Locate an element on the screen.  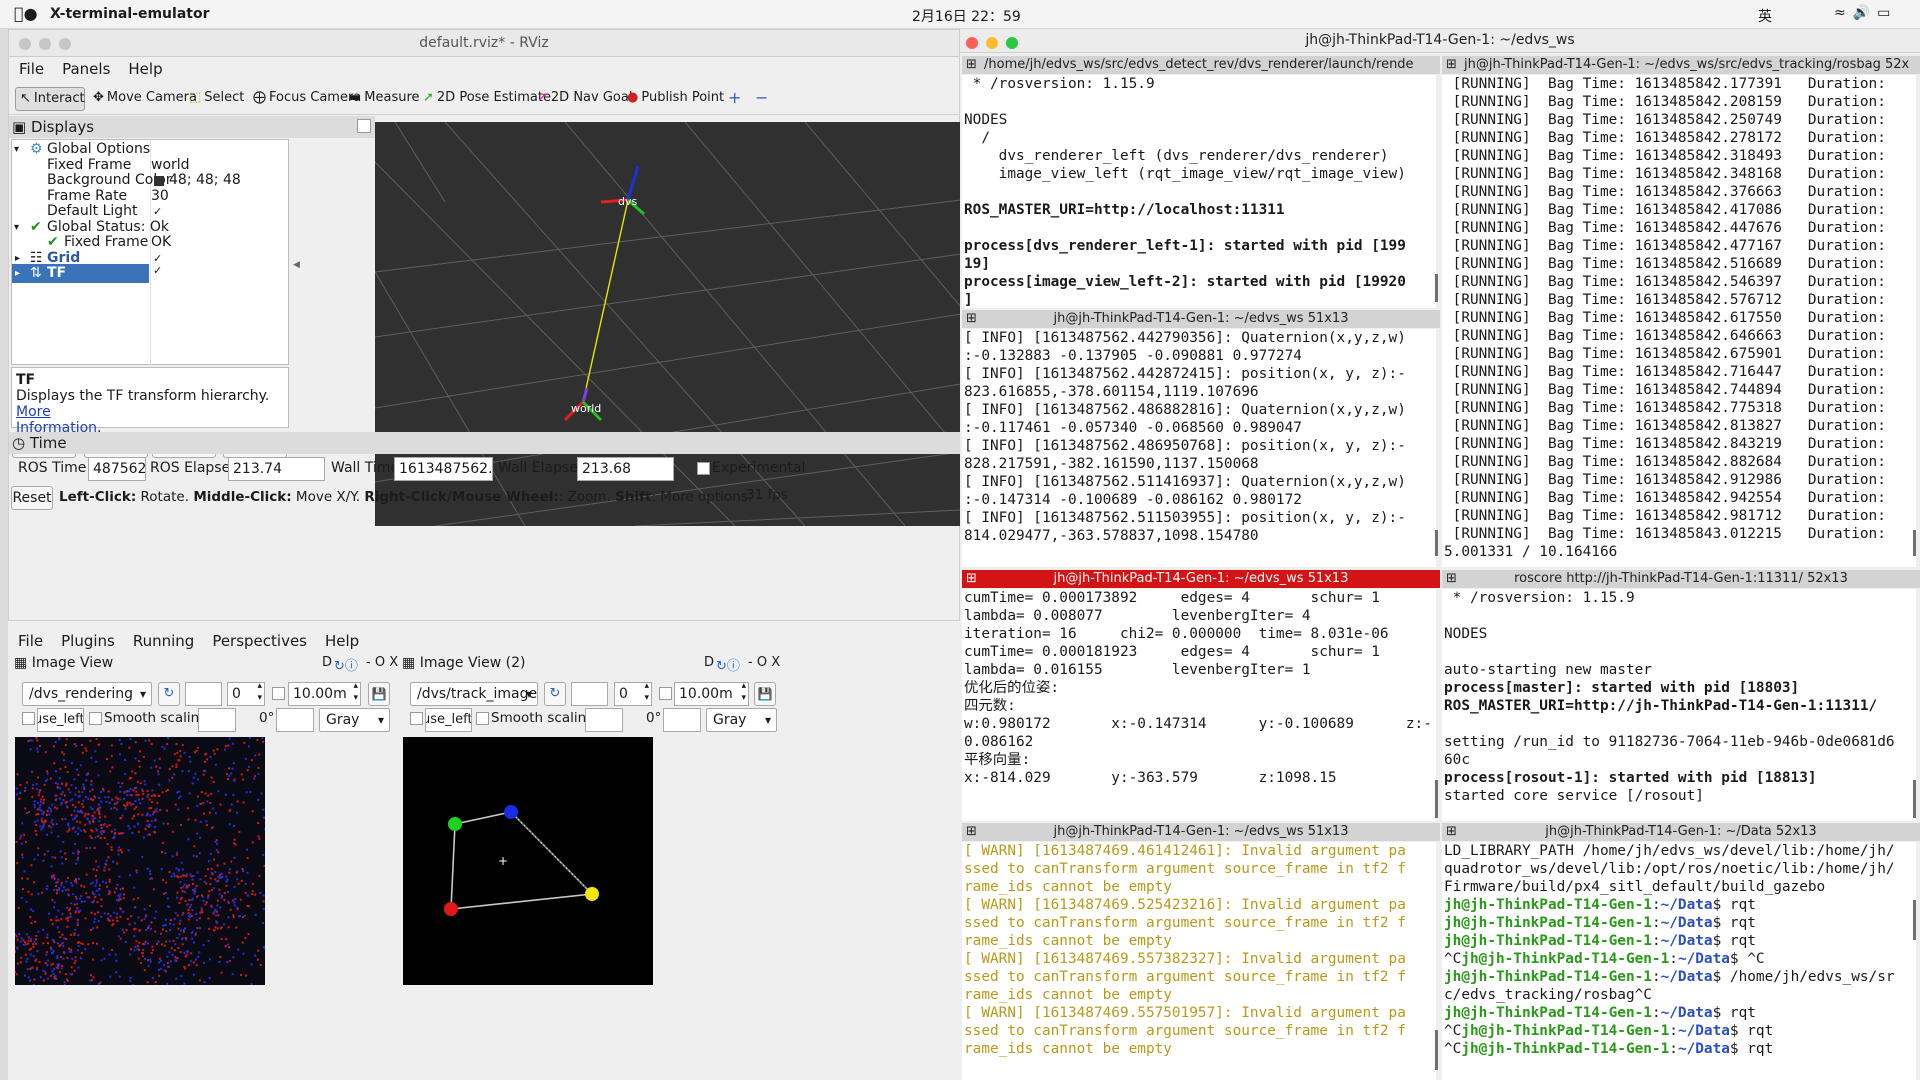
tf-checkbox: ✓ is located at coordinates (157, 270).